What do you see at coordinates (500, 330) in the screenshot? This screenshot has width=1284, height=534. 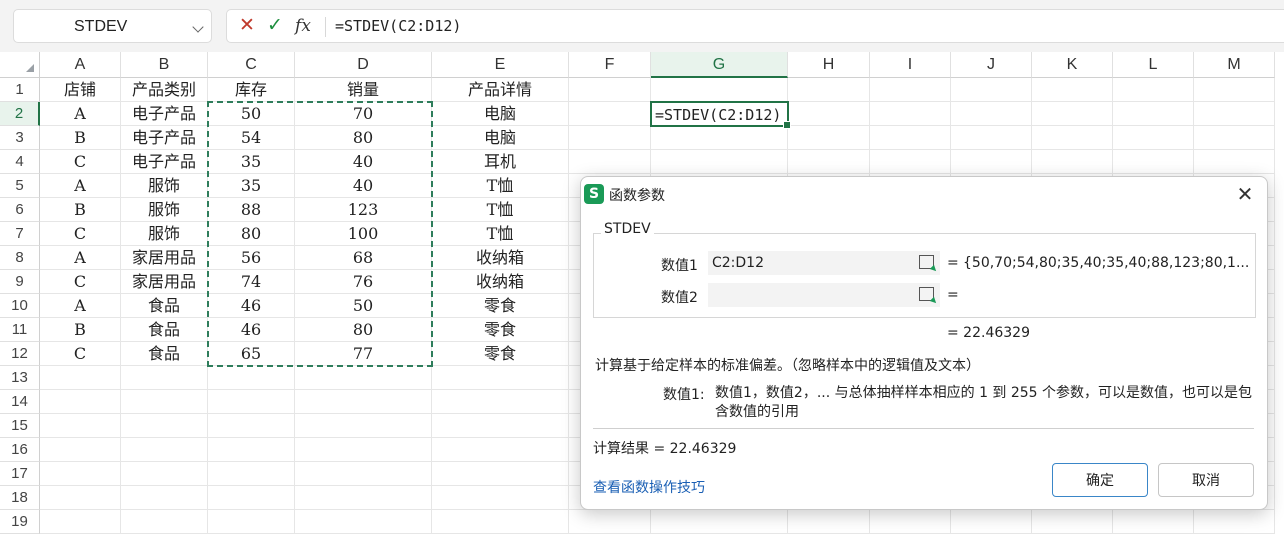 I see `cell-e11: 零食` at bounding box center [500, 330].